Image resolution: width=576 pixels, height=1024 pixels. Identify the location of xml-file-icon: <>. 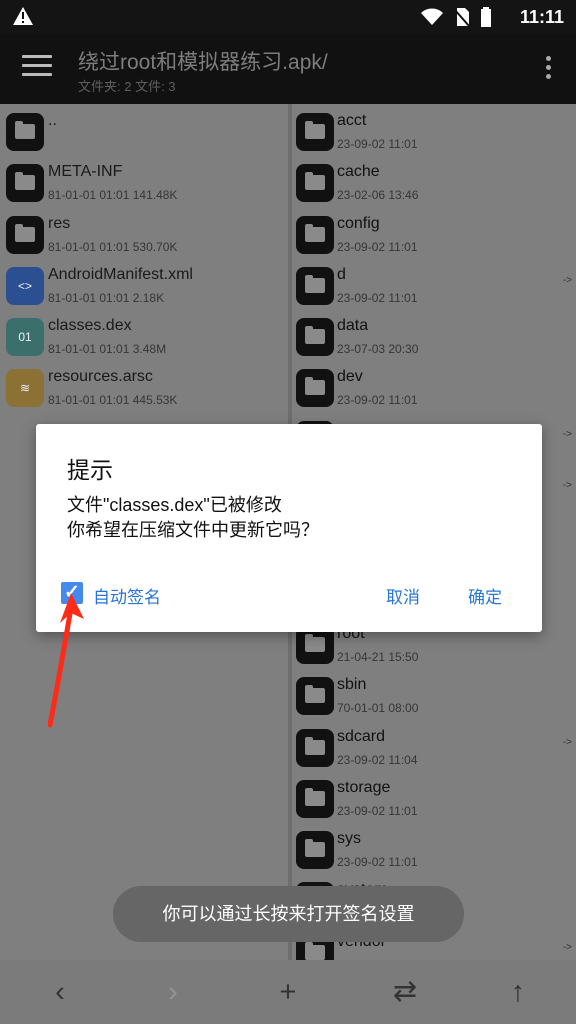
(25, 285).